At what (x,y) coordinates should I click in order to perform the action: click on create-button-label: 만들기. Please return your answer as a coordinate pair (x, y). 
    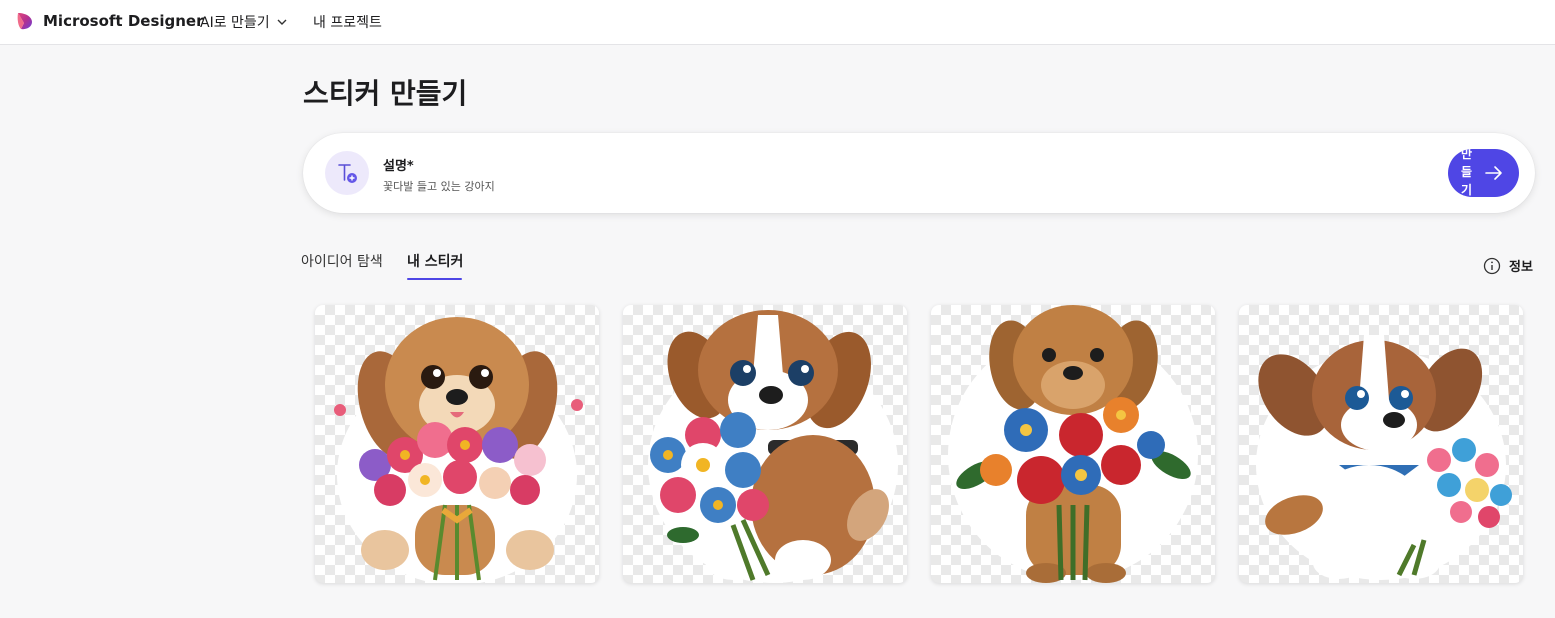
    Looking at the image, I should click on (1466, 173).